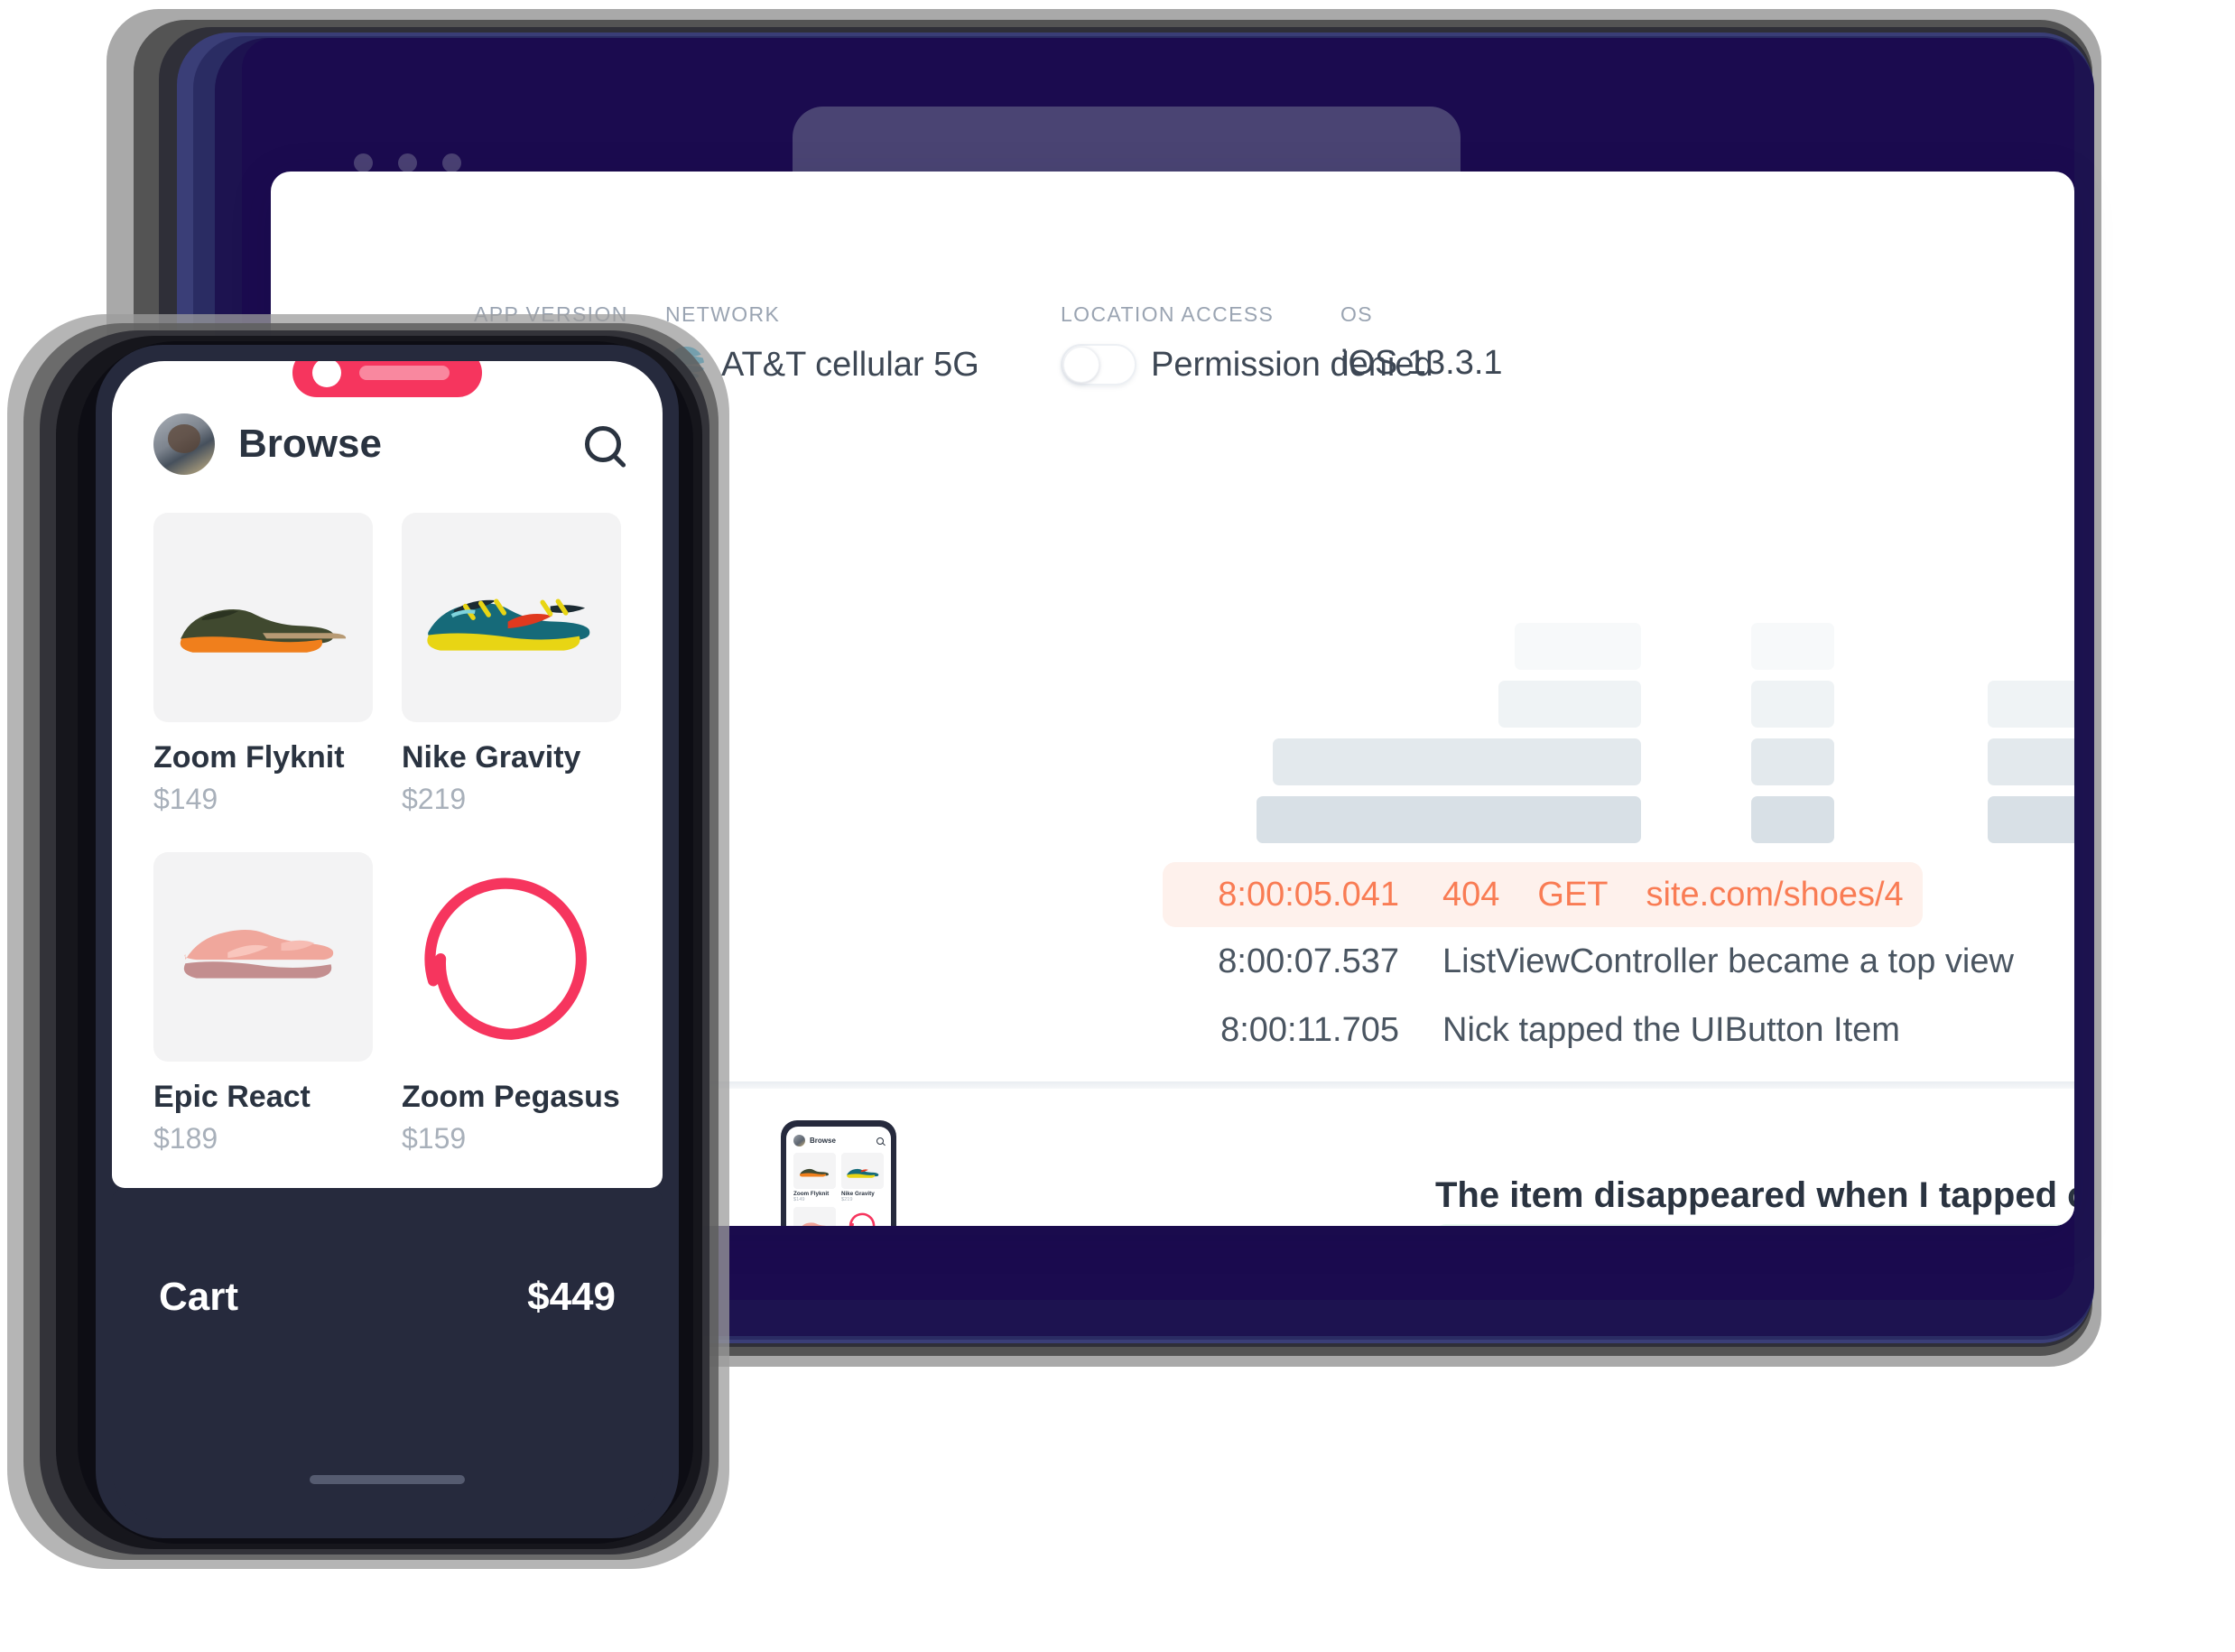 Image resolution: width=2235 pixels, height=1652 pixels. I want to click on device-meta-strip: APP VERSION 2.11 NETWORK, so click(1160, 361).